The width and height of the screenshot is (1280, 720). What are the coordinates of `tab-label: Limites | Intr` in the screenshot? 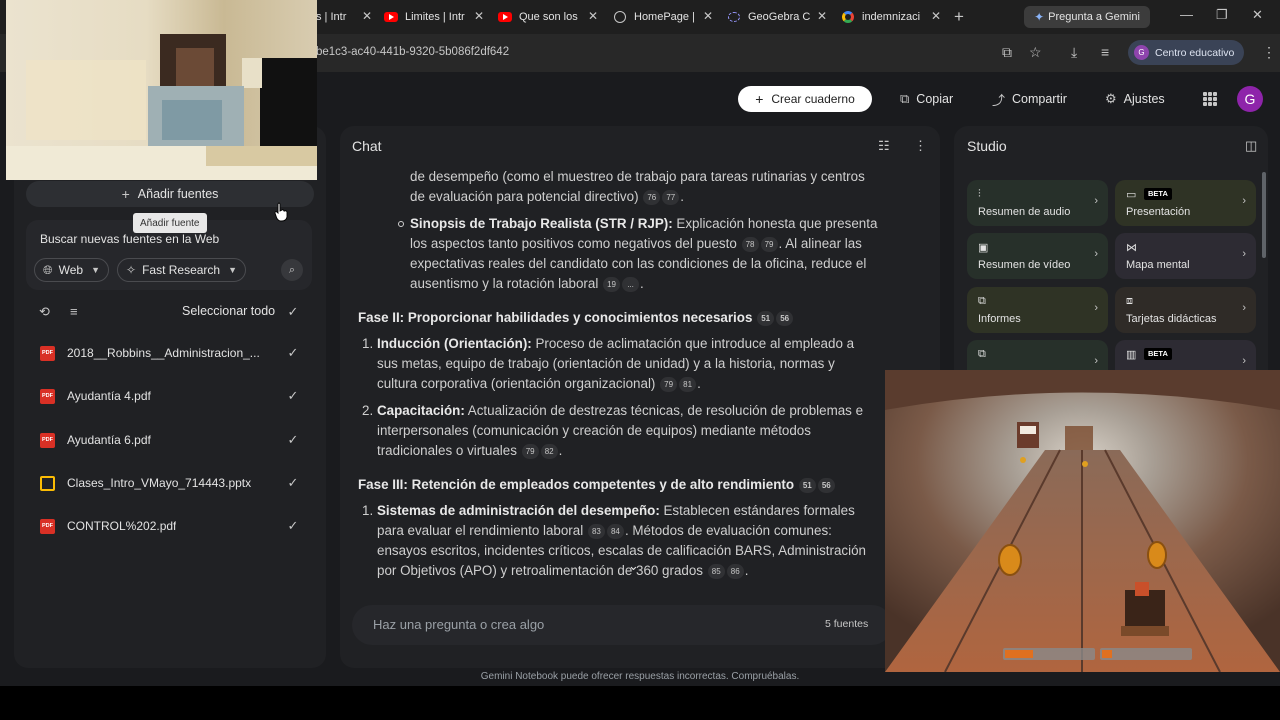 It's located at (435, 17).